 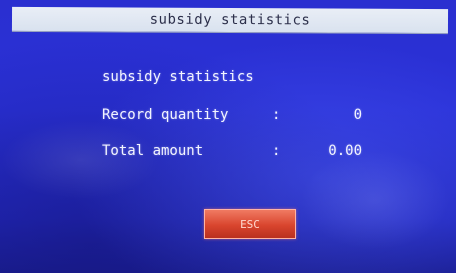 What do you see at coordinates (178, 77) in the screenshot?
I see `page-heading: subsidy statistics` at bounding box center [178, 77].